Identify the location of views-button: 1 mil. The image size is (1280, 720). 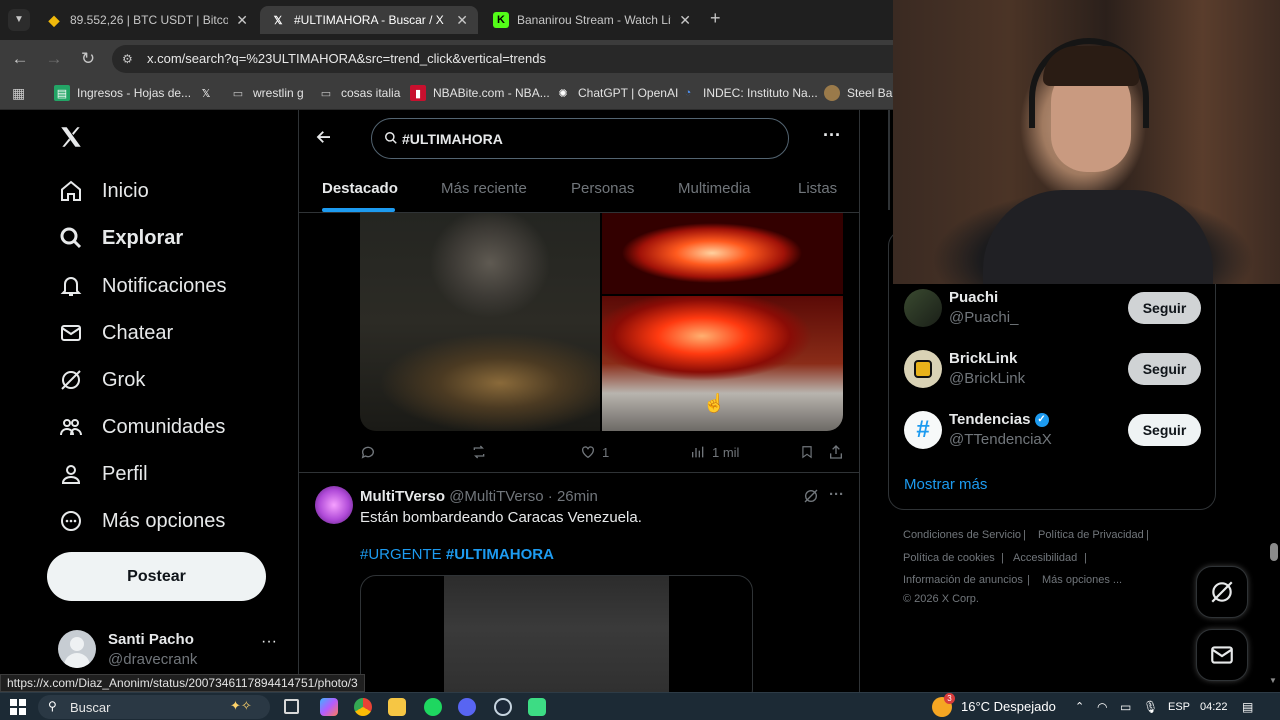
(714, 452).